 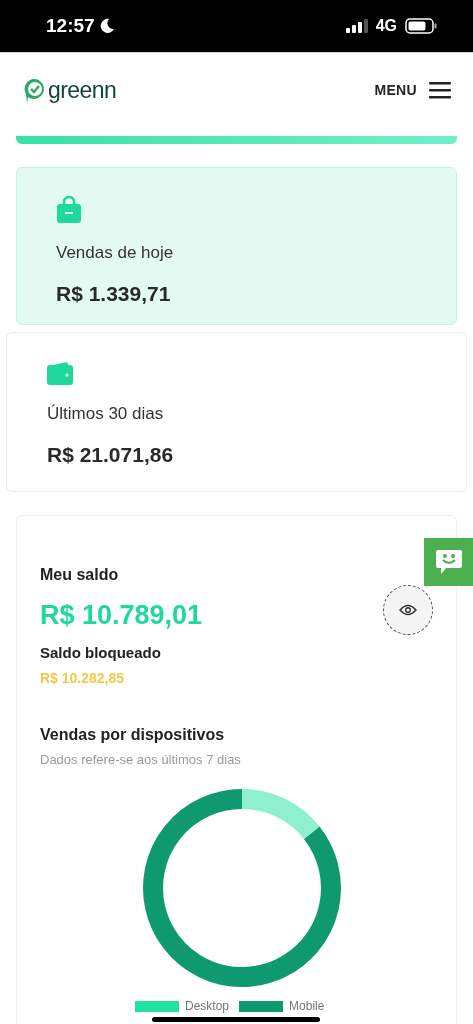 What do you see at coordinates (386, 26) in the screenshot?
I see `network-label: 4G` at bounding box center [386, 26].